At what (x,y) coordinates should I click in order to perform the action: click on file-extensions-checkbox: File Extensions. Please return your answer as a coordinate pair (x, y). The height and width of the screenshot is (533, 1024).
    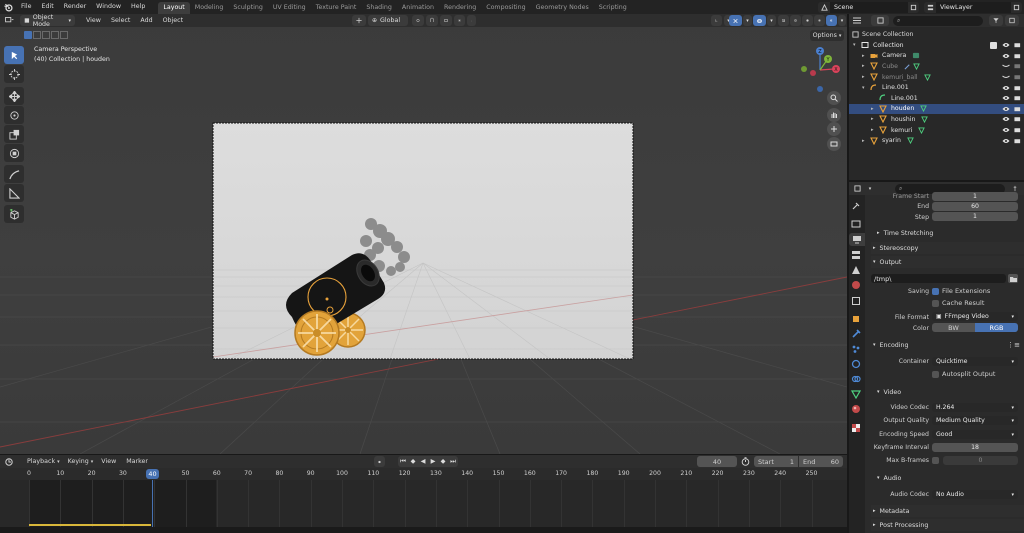
    Looking at the image, I should click on (961, 291).